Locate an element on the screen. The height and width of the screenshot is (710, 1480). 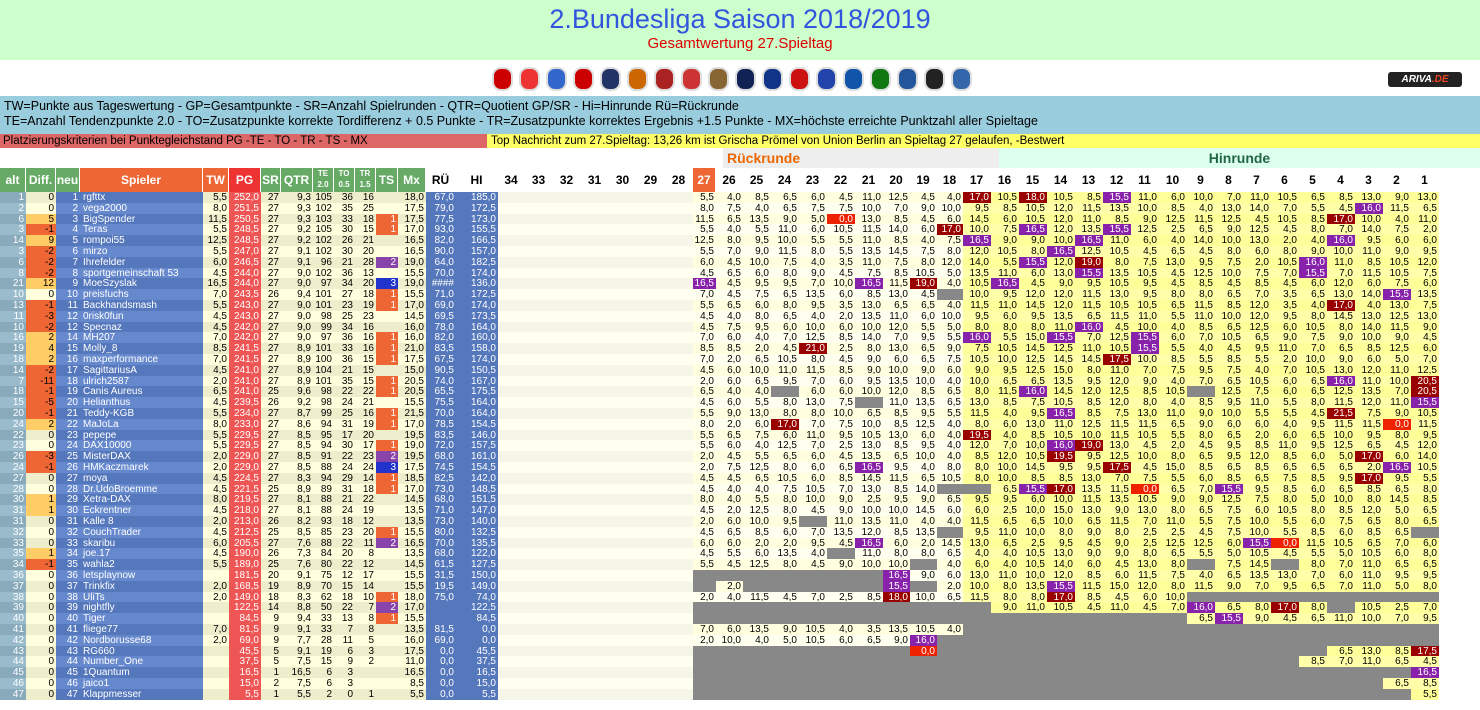
sandhausen-icon is located at coordinates (934, 79).